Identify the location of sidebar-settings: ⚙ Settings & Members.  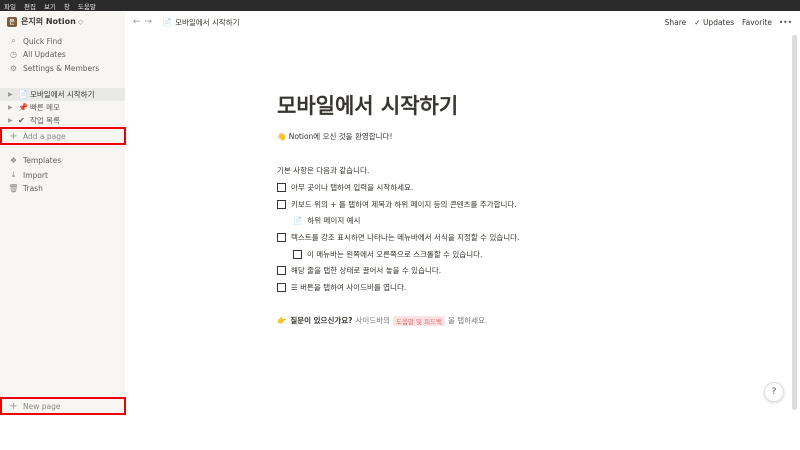
(53, 68).